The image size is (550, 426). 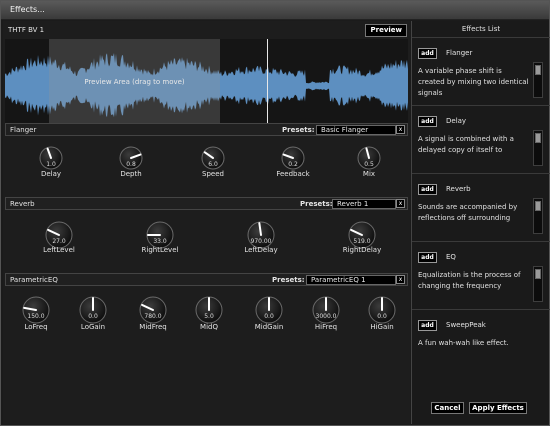 What do you see at coordinates (153, 310) in the screenshot?
I see `eq-knob-midfreq: 780.0` at bounding box center [153, 310].